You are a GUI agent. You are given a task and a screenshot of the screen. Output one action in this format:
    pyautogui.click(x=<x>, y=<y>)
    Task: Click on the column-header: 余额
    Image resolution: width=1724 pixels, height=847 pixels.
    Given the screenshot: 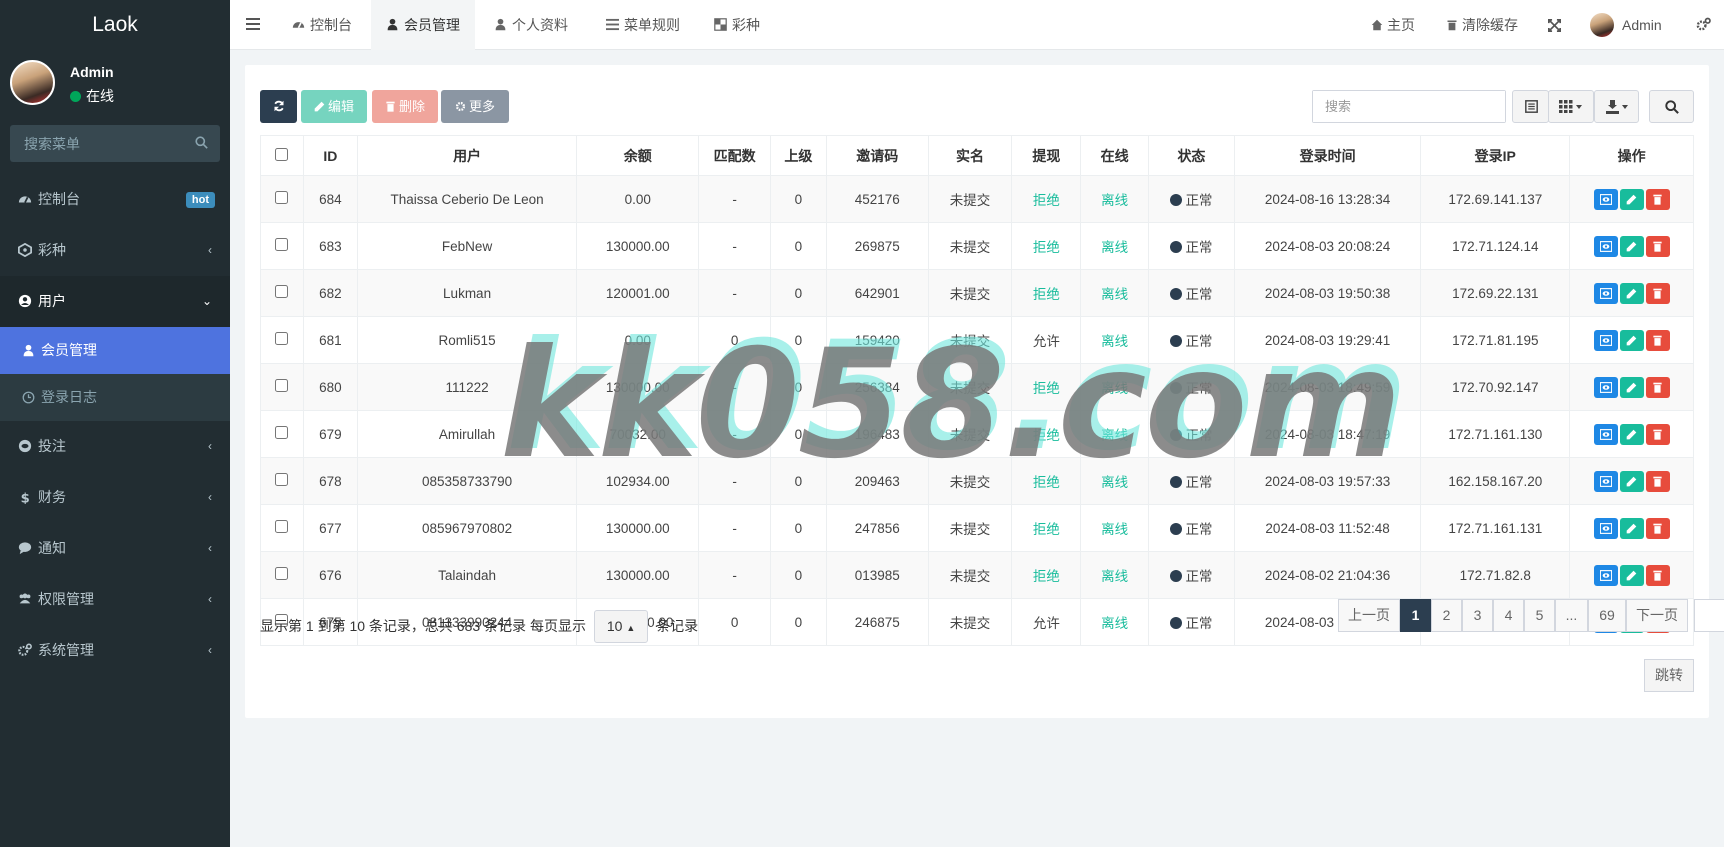 What is the action you would take?
    pyautogui.click(x=638, y=155)
    